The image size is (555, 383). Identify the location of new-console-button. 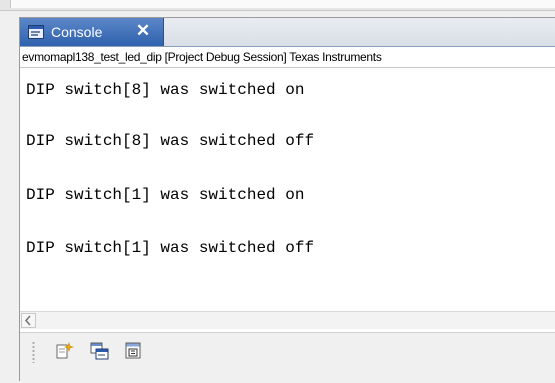
(65, 351).